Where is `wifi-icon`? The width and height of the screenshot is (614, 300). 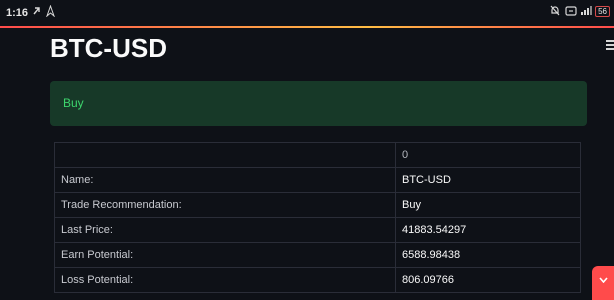 wifi-icon is located at coordinates (571, 11).